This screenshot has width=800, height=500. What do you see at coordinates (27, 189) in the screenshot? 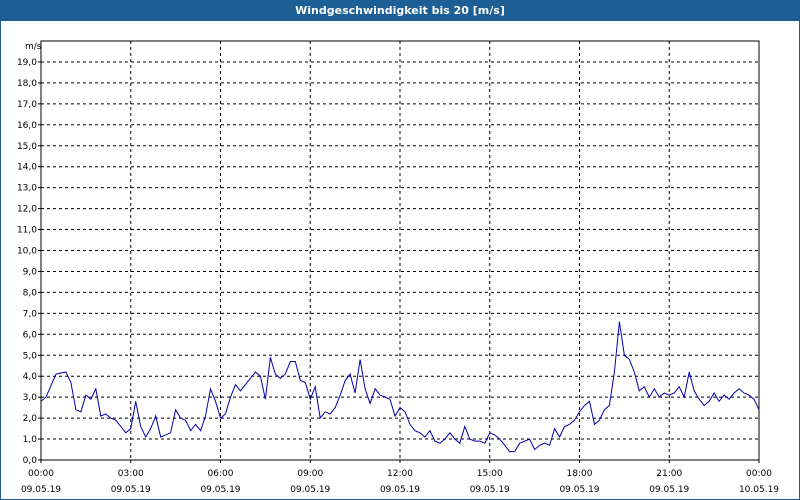
I see `y-tick-label: 13,0` at bounding box center [27, 189].